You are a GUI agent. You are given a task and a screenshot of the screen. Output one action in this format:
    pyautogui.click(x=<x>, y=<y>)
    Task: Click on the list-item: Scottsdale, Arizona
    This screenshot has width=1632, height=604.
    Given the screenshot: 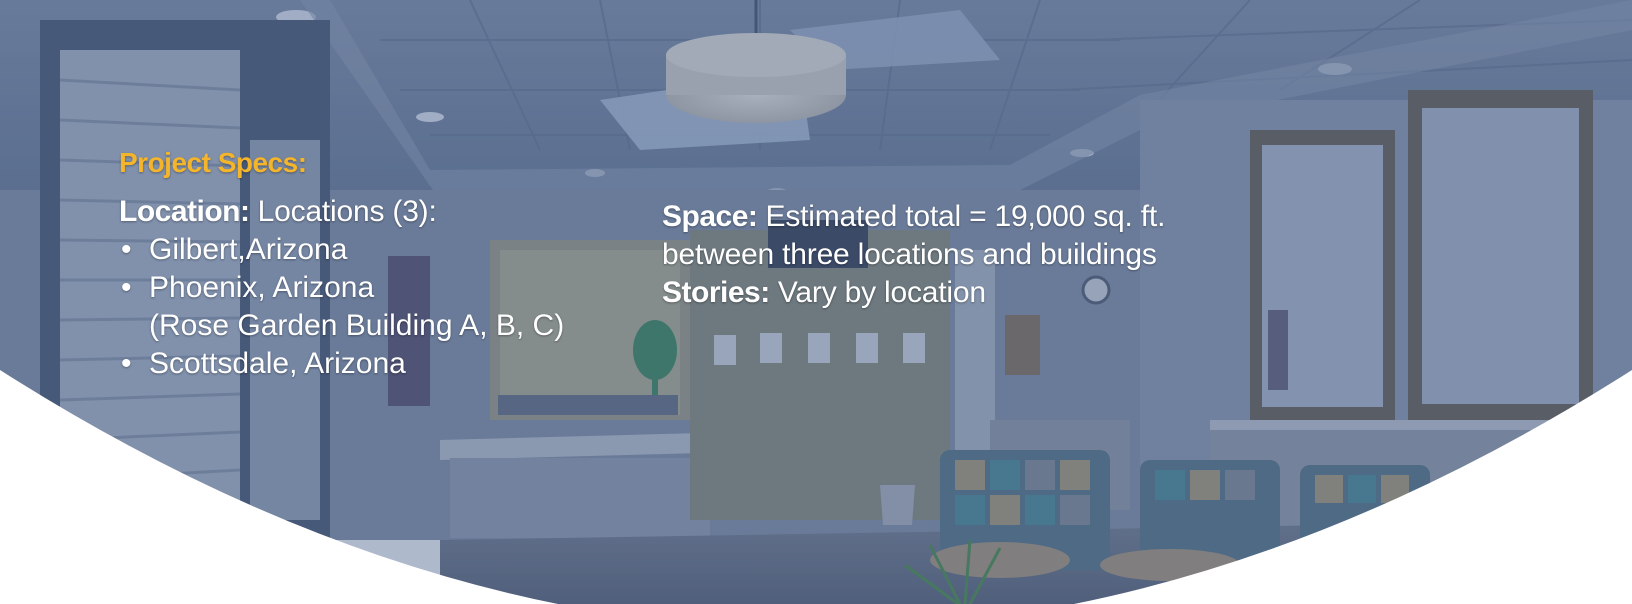 What is the action you would take?
    pyautogui.click(x=379, y=364)
    